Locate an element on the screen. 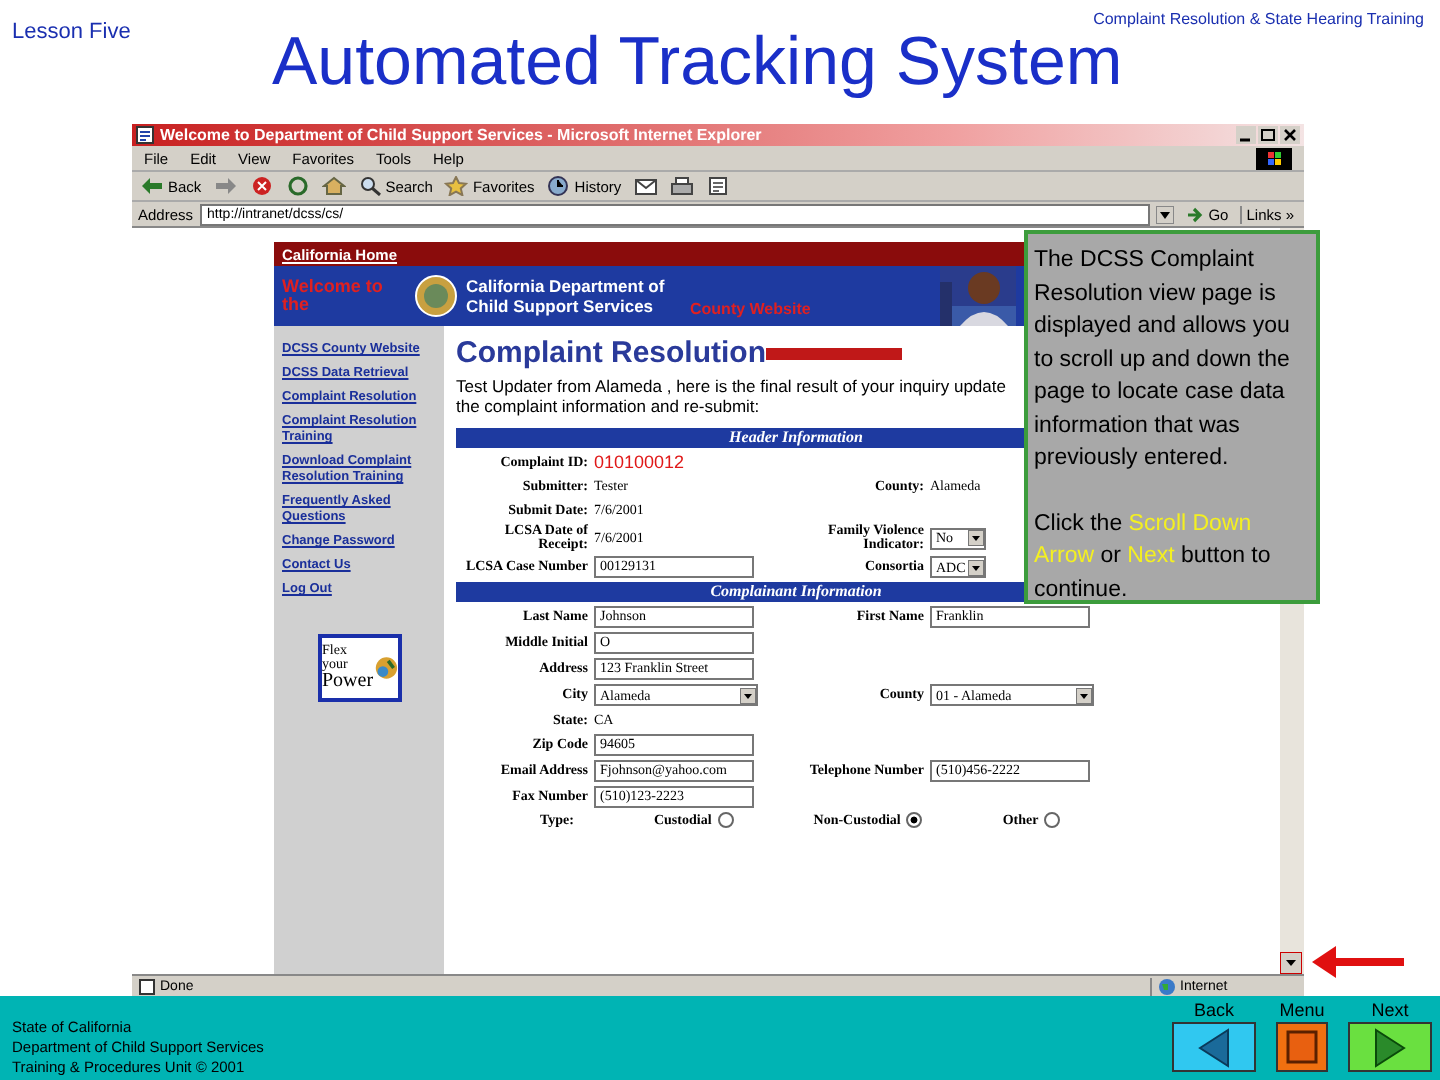 The image size is (1440, 1080). button-label: Next is located at coordinates (1390, 1011).